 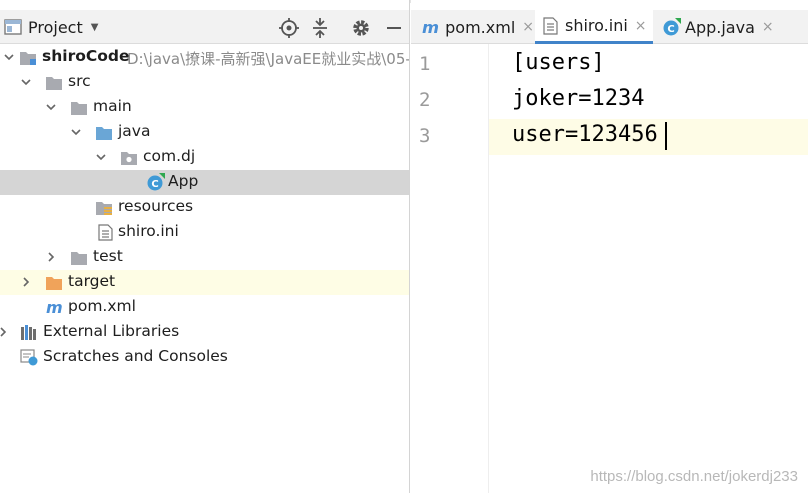 What do you see at coordinates (112, 106) in the screenshot?
I see `tree-label-main: main` at bounding box center [112, 106].